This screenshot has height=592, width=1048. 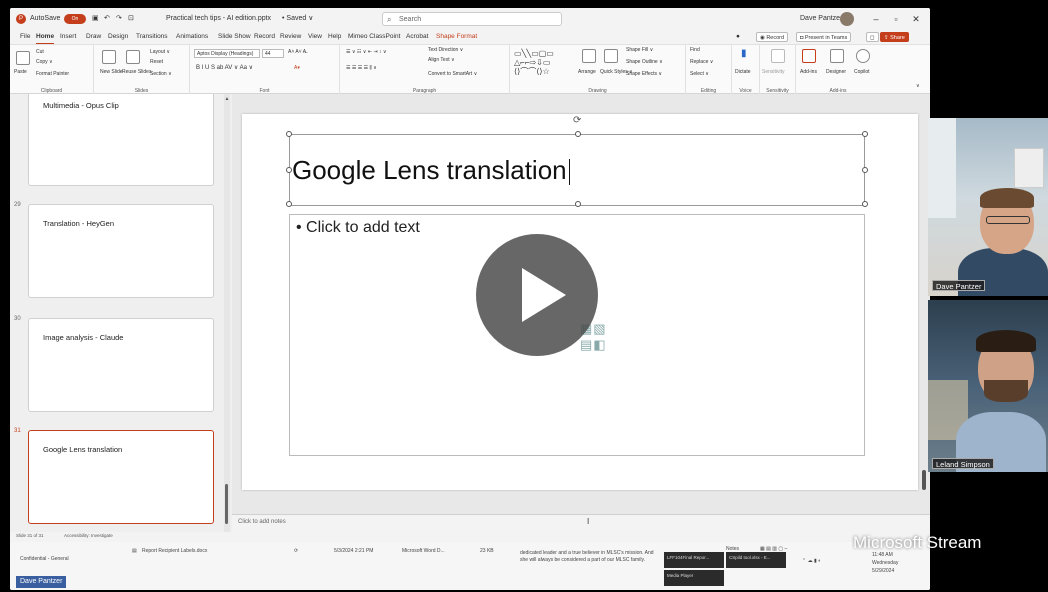 I want to click on tab-design: Design, so click(x=118, y=37).